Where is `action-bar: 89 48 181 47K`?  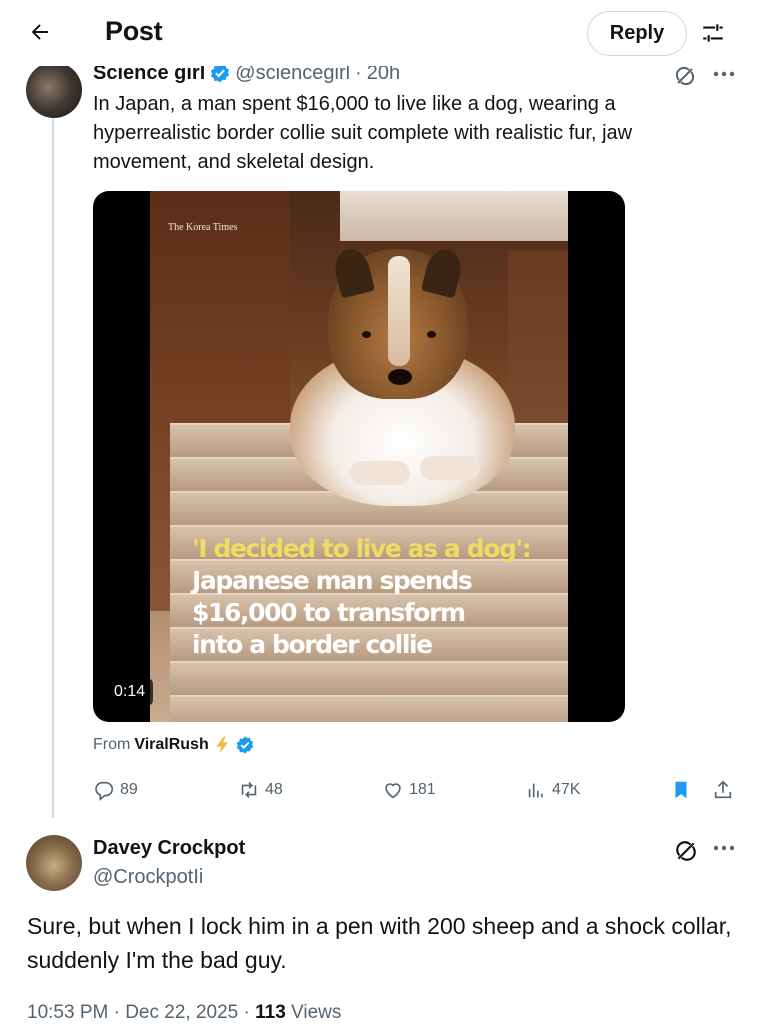 action-bar: 89 48 181 47K is located at coordinates (383, 790).